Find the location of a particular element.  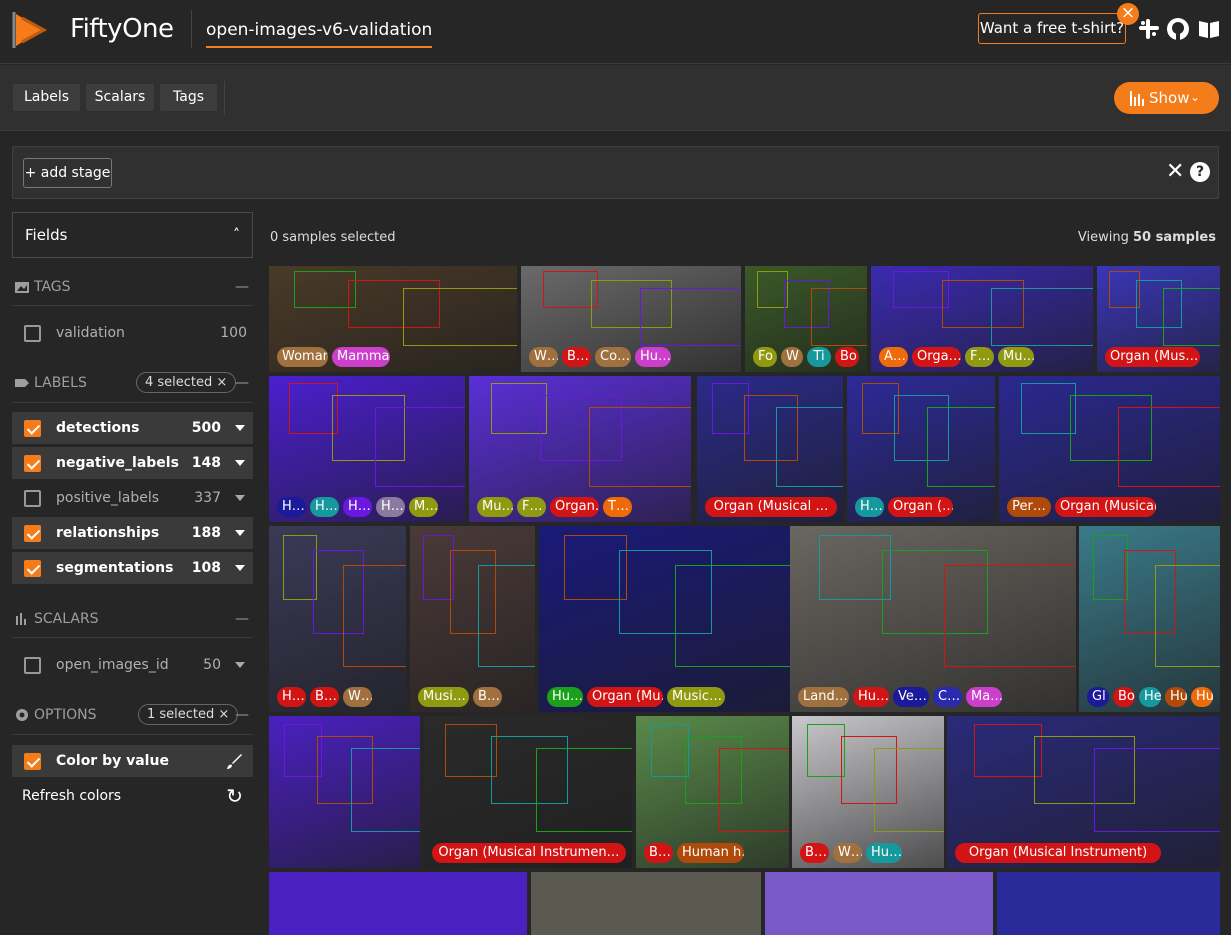

scalars-section-header: SCALARS — is located at coordinates (132, 619).